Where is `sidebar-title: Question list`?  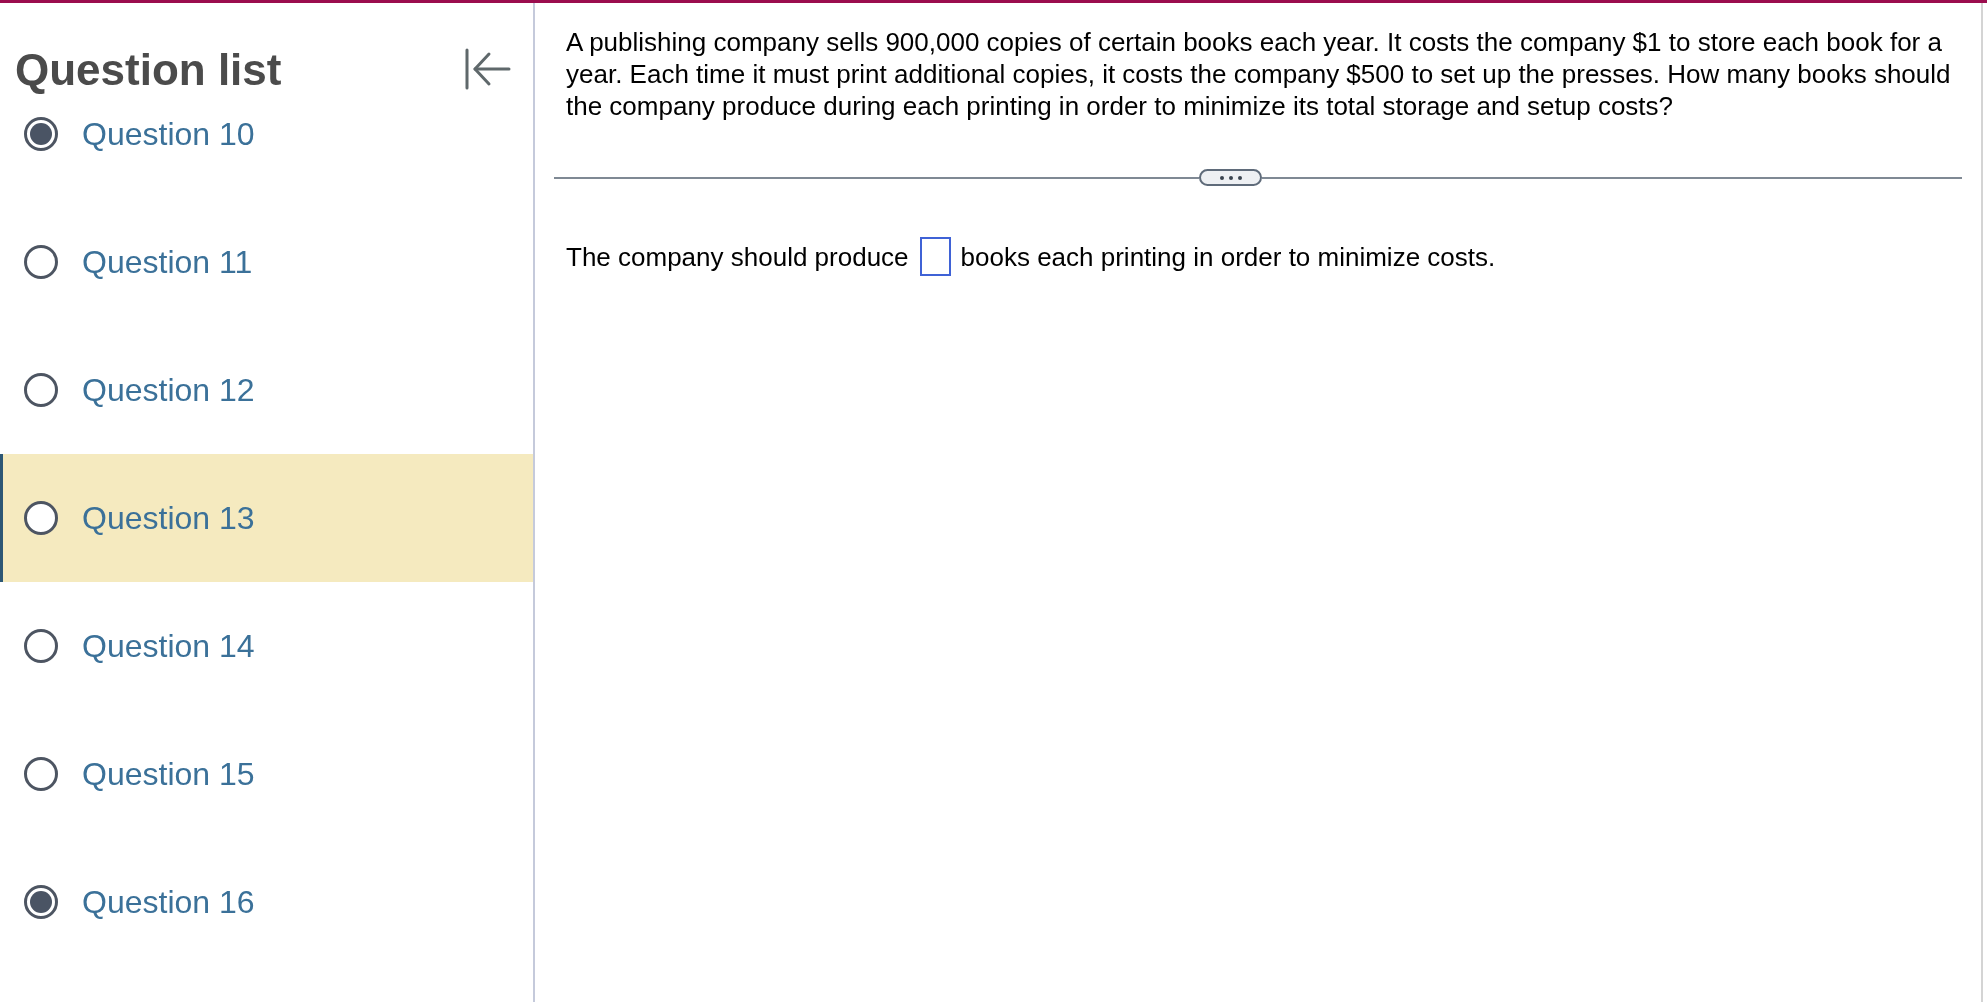 sidebar-title: Question list is located at coordinates (148, 70).